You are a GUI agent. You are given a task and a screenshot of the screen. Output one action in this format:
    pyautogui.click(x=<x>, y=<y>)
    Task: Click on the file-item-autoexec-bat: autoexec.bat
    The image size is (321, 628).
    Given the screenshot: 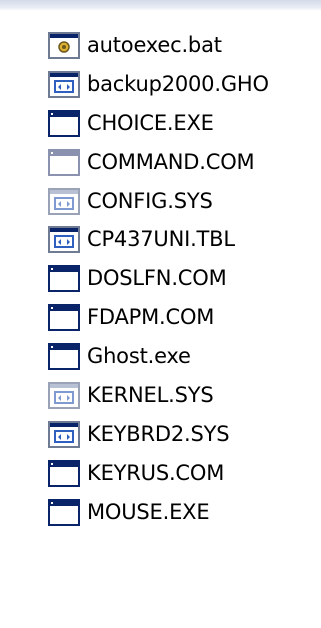 What is the action you would take?
    pyautogui.click(x=184, y=45)
    